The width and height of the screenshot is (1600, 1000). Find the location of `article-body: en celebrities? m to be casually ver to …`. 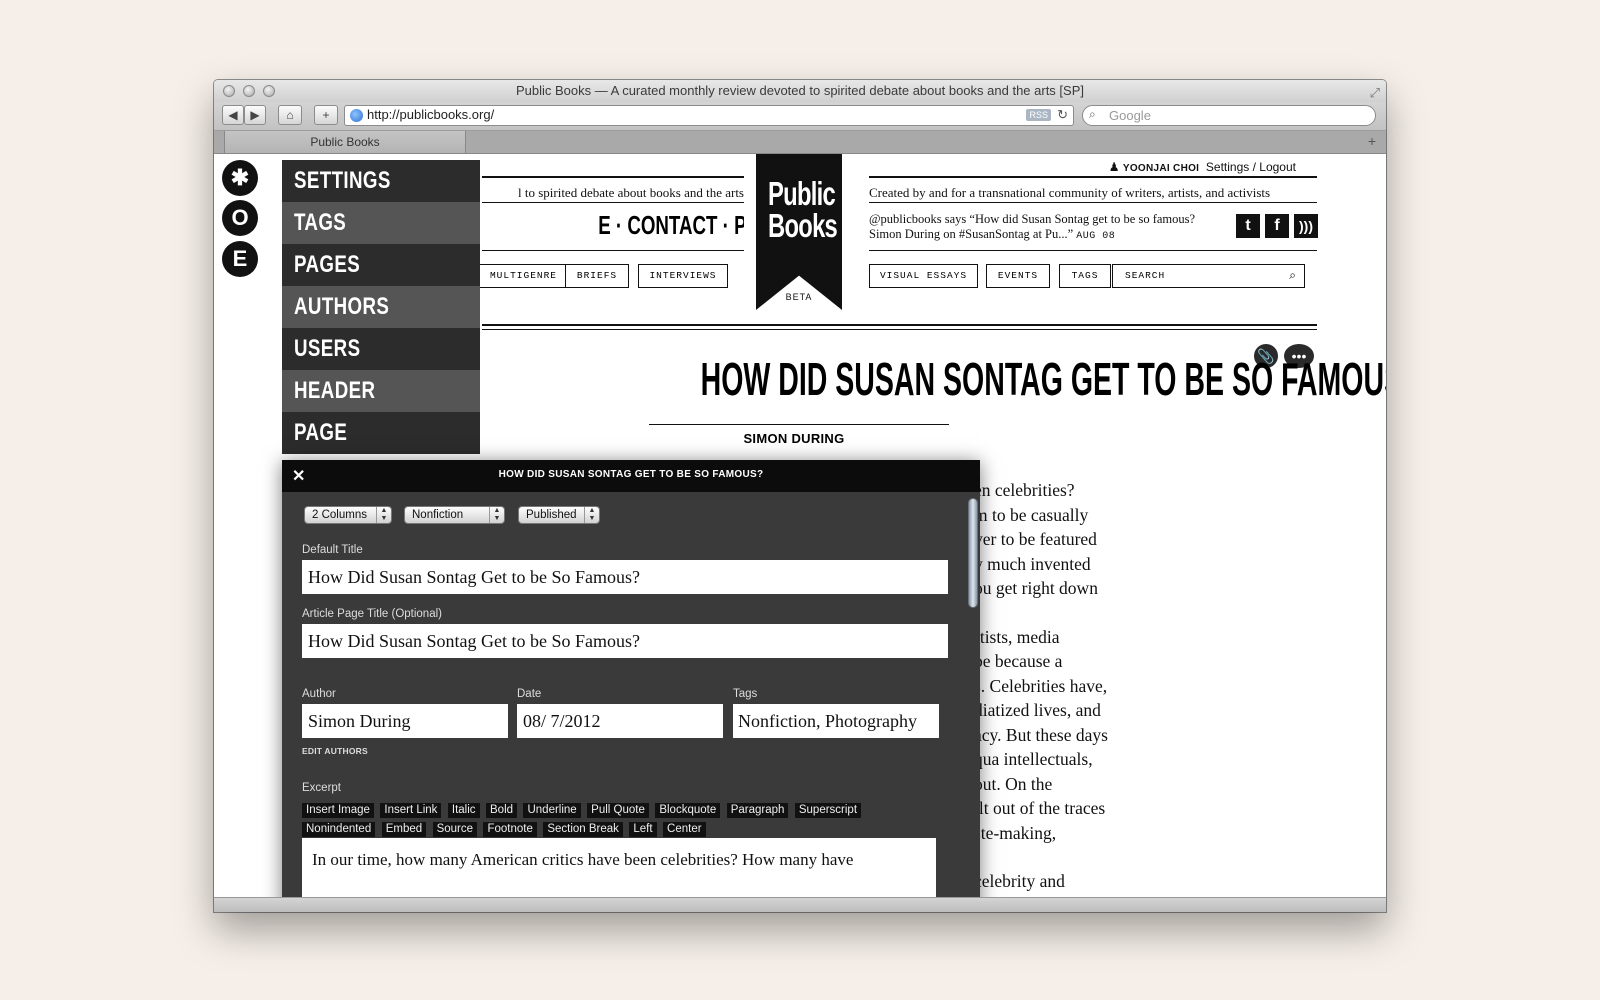

article-body: en celebrities? m to be casually ver to … is located at coordinates (1084, 688).